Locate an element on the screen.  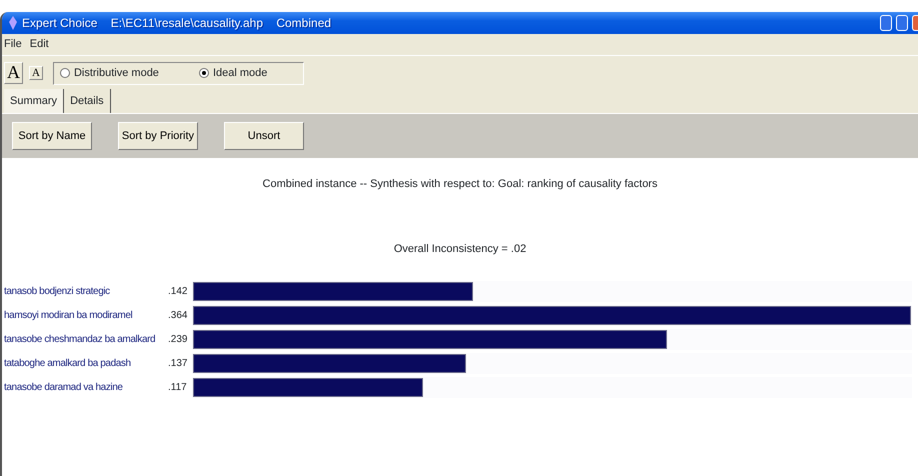
priority-value: .117 is located at coordinates (178, 387).